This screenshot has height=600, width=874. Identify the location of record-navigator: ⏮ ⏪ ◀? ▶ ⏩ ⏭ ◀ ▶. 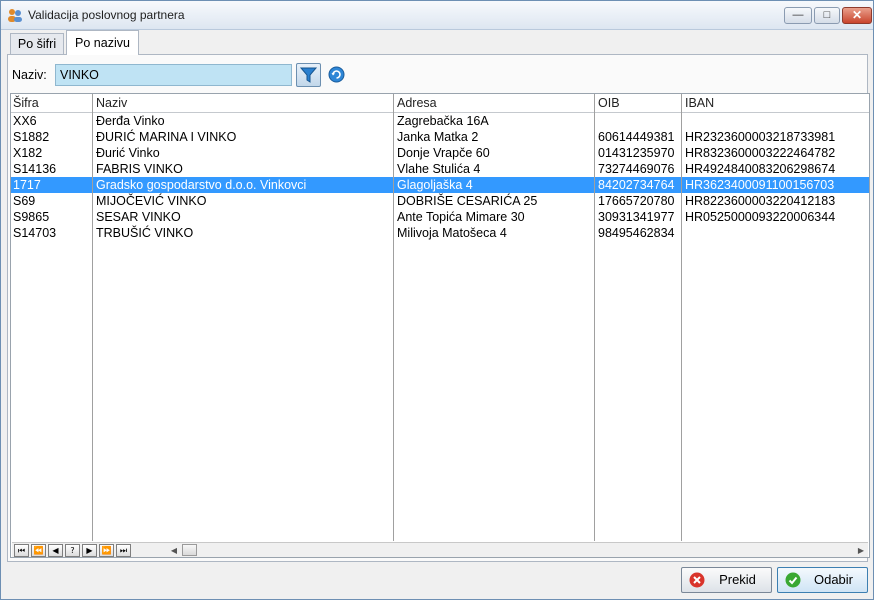
(440, 549).